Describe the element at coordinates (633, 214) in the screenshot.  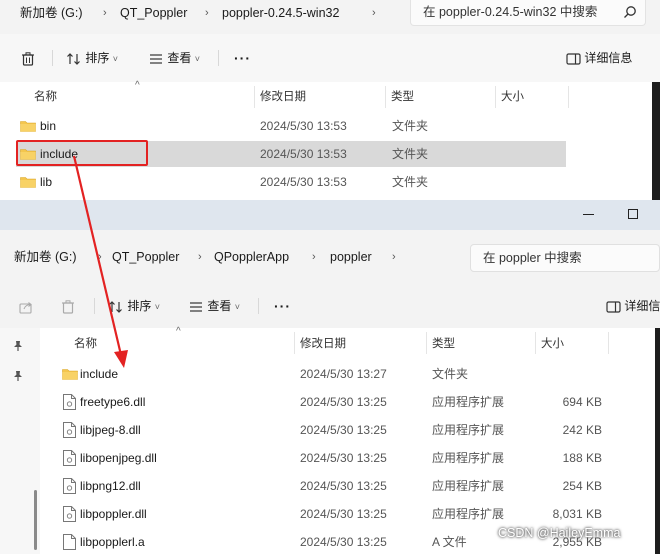
I see `maximize-icon` at that location.